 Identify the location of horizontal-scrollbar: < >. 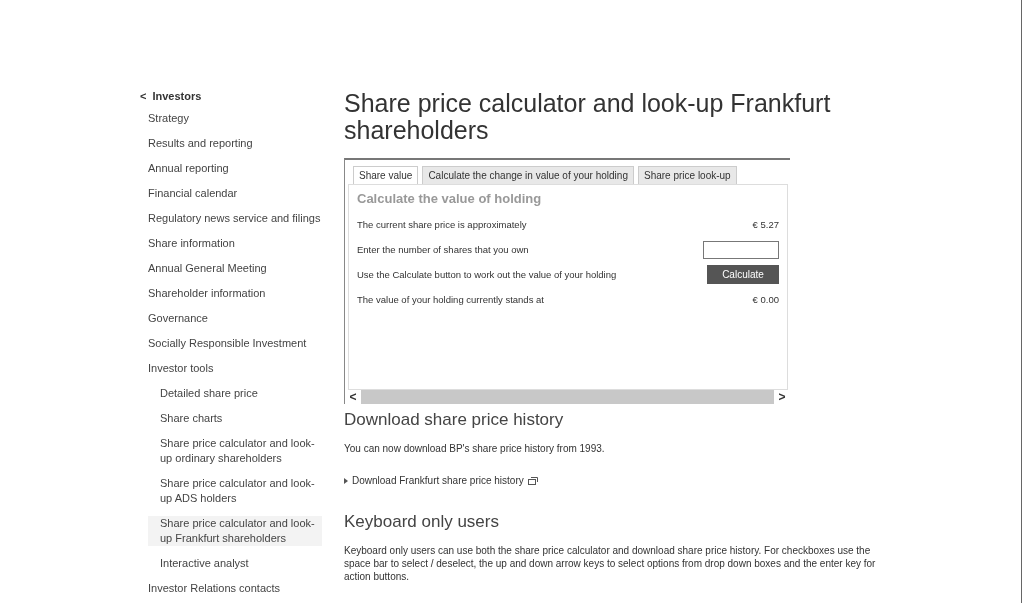
(567, 397).